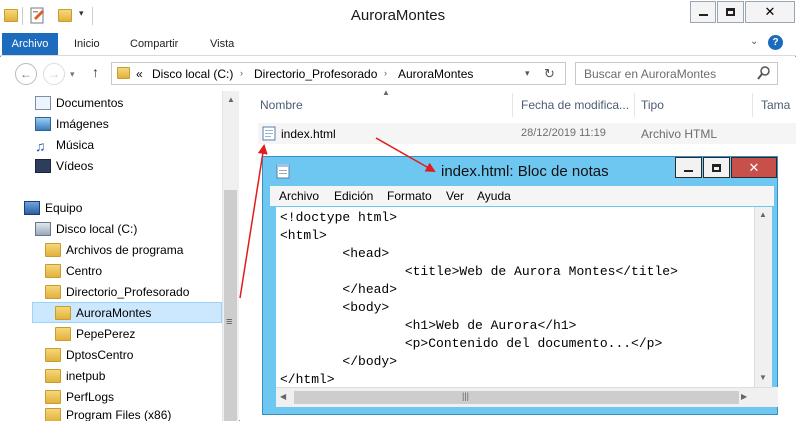  What do you see at coordinates (378, 105) in the screenshot?
I see `column-header-nombre: Nombre` at bounding box center [378, 105].